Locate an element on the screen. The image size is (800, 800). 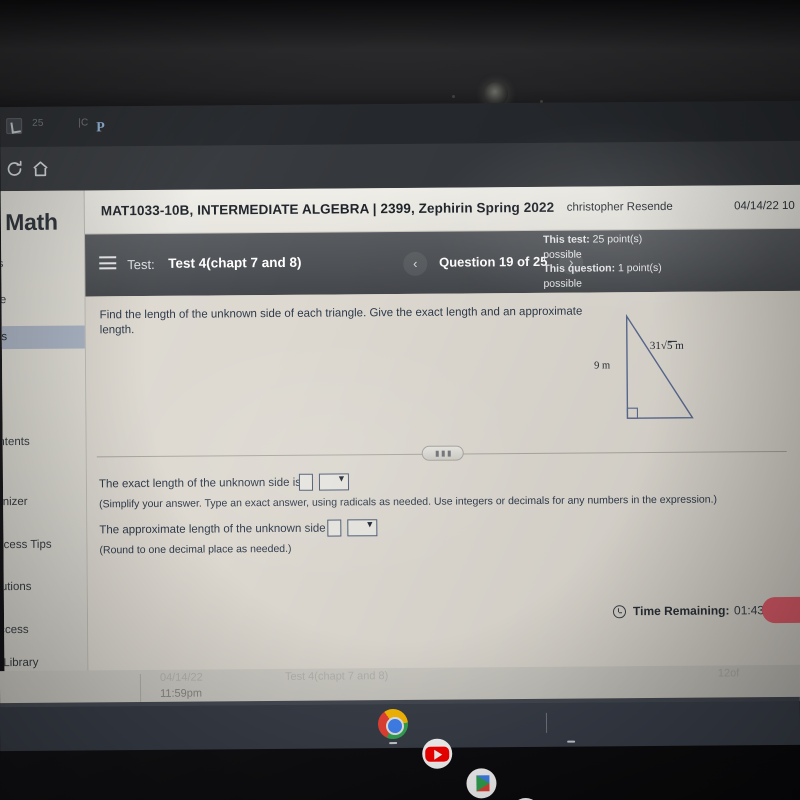
shelf-separator is located at coordinates (546, 722).